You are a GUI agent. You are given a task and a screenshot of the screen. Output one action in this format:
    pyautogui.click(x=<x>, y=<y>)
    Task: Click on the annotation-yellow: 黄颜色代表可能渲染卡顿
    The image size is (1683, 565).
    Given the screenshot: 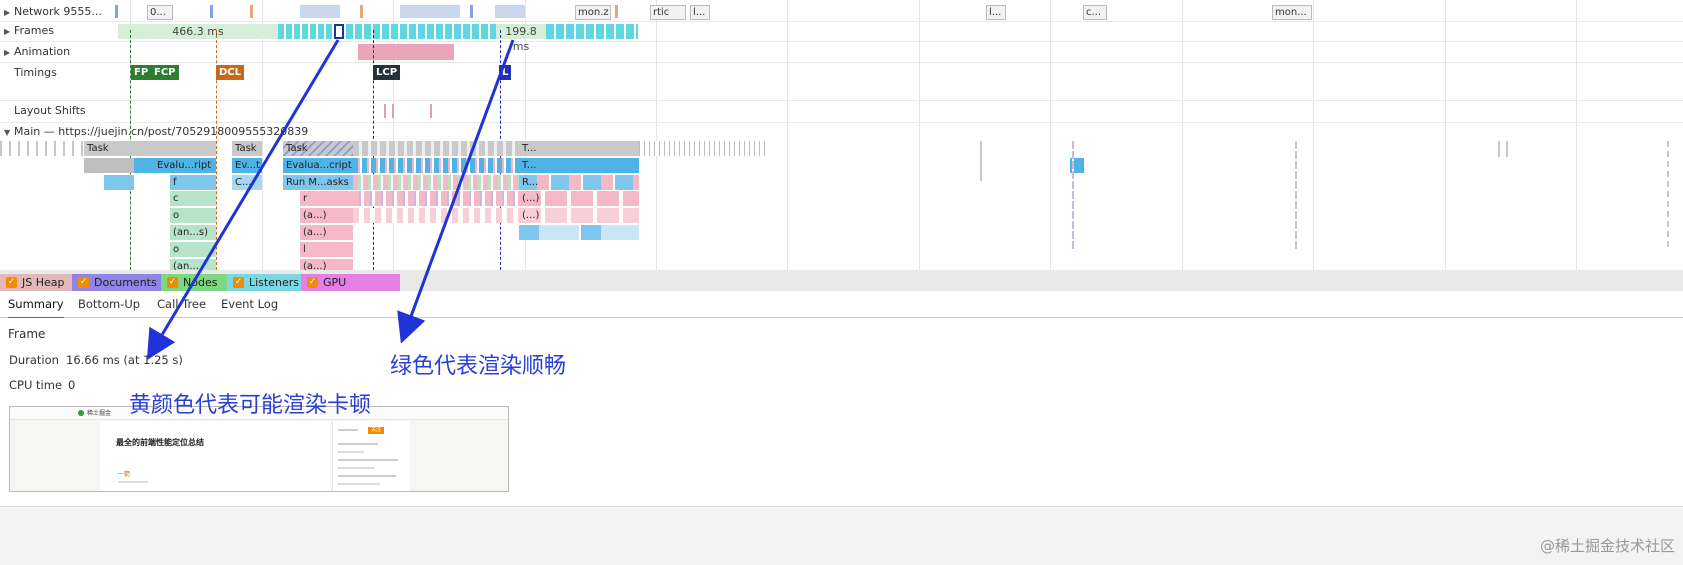 What is the action you would take?
    pyautogui.click(x=250, y=405)
    